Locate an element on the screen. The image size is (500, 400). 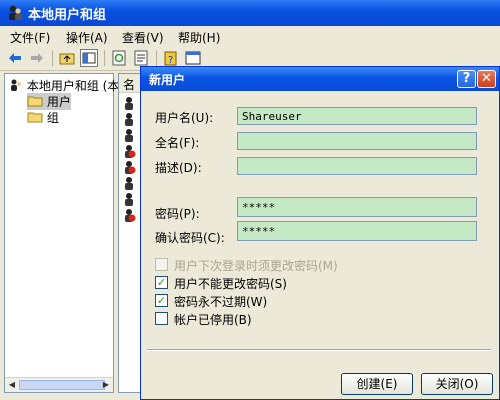
description-field is located at coordinates (357, 166).